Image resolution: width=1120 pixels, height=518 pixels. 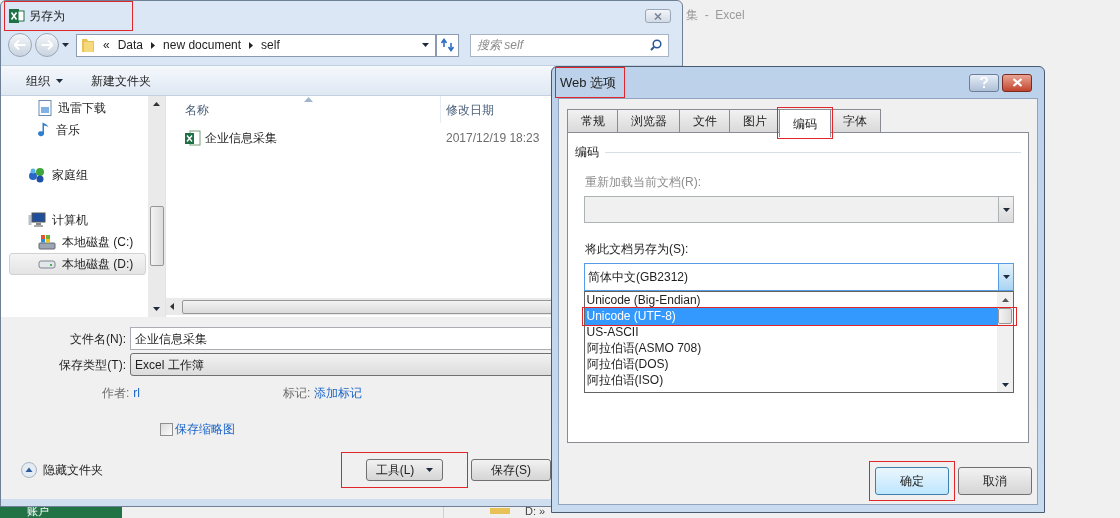 What do you see at coordinates (45, 108) in the screenshot?
I see `document-icon` at bounding box center [45, 108].